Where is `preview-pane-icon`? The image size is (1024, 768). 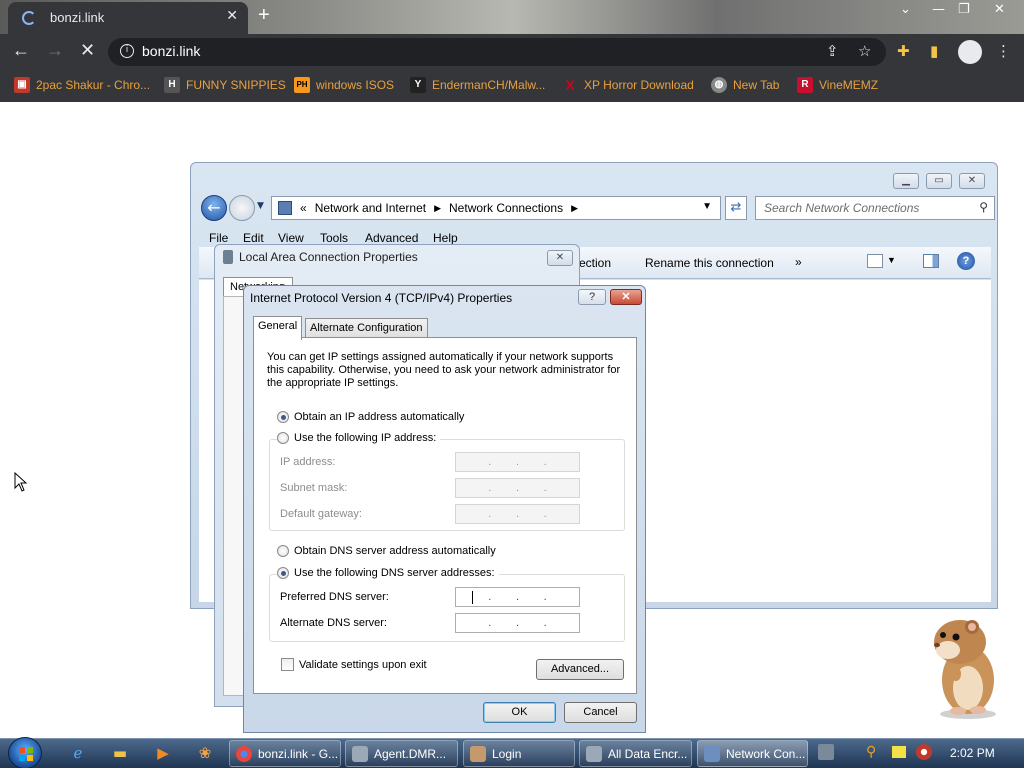
preview-pane-icon is located at coordinates (931, 261).